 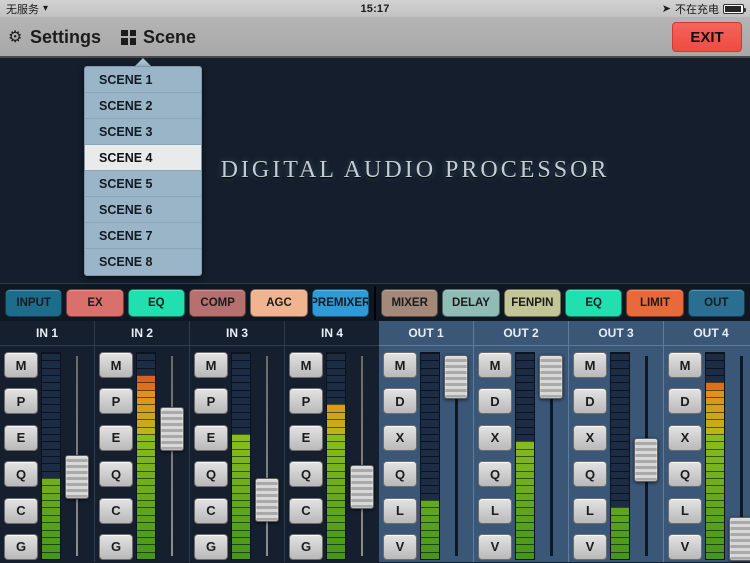 I want to click on scene-menu-item: SCENE 4, so click(x=143, y=158).